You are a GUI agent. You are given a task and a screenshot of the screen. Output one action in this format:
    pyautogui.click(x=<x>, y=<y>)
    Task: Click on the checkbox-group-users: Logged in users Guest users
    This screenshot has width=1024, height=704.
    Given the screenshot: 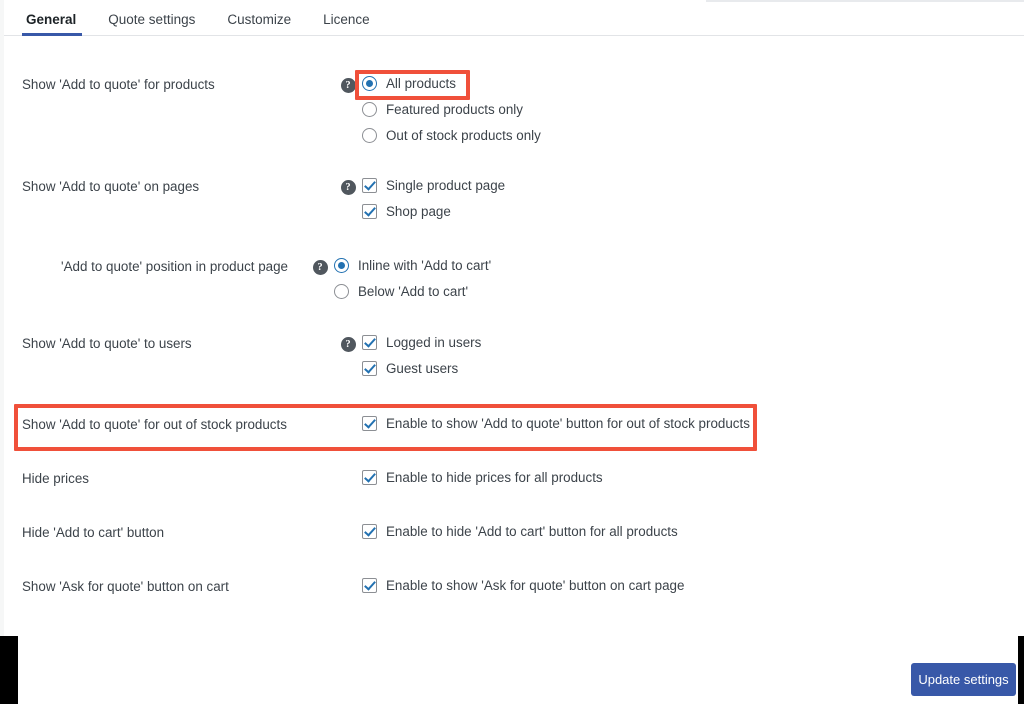 What is the action you would take?
    pyautogui.click(x=421, y=355)
    